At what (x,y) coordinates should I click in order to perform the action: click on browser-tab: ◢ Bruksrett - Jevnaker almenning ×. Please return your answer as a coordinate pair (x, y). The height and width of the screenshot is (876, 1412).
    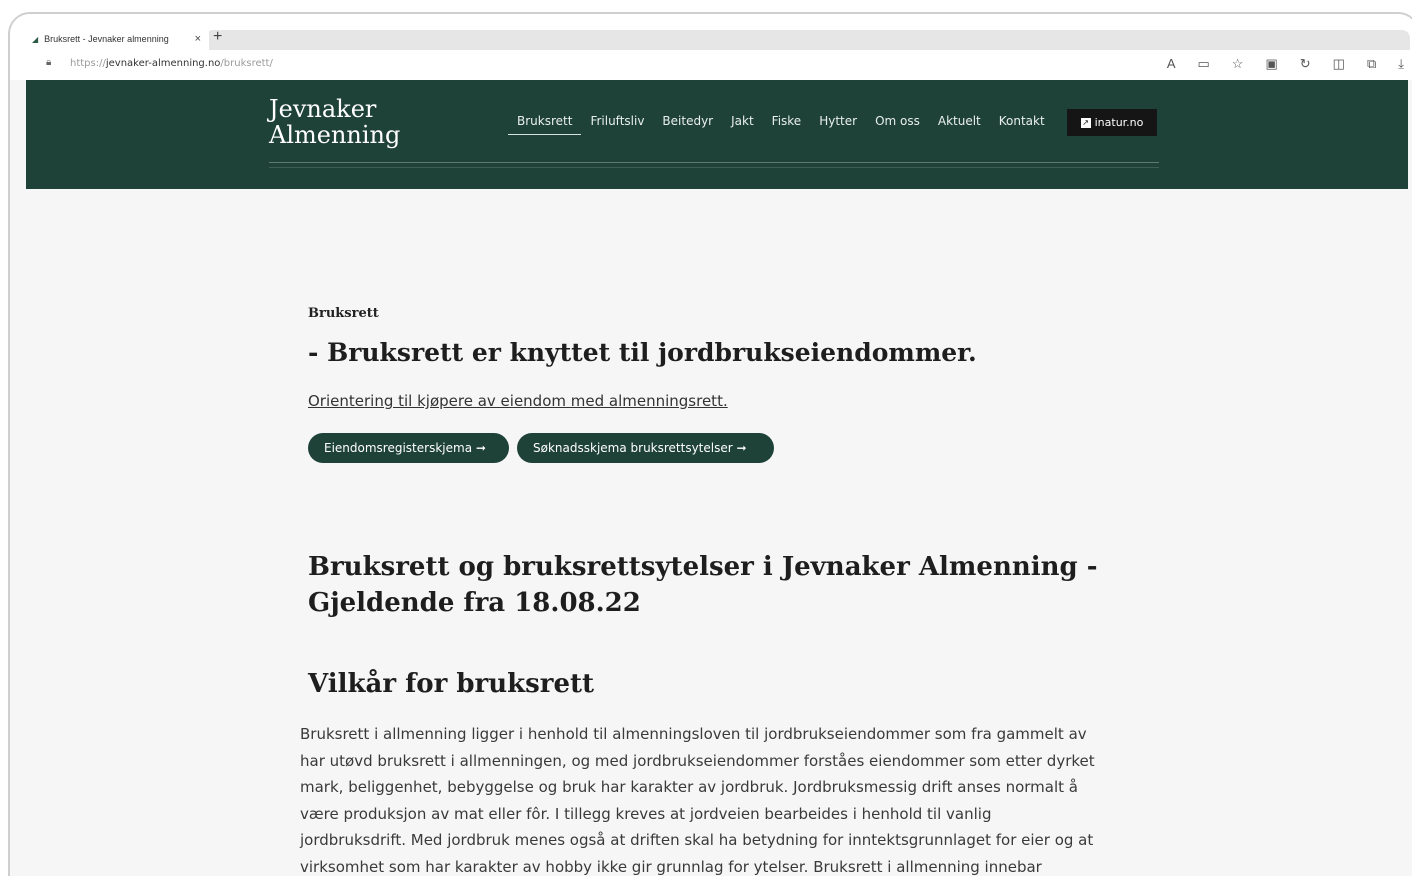
    Looking at the image, I should click on (116, 39).